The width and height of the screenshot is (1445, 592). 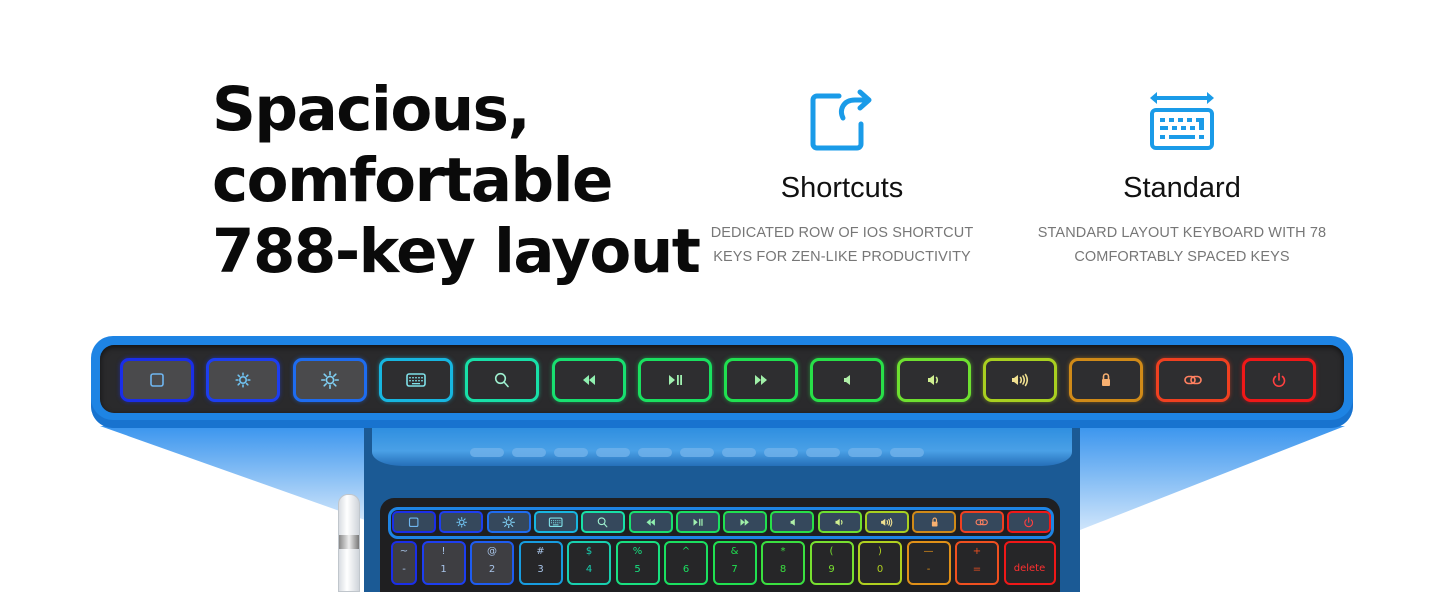 I want to click on feature-title: Shortcuts, so click(x=842, y=188).